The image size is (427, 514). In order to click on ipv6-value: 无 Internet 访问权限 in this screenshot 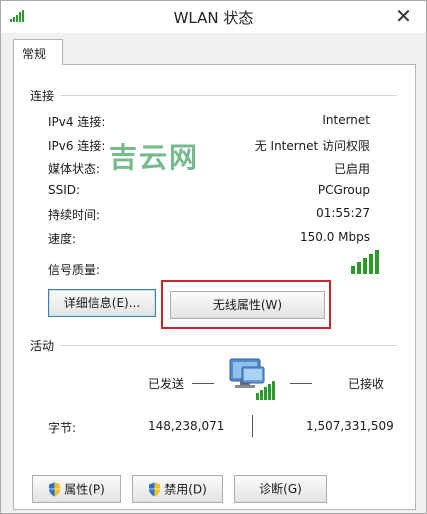, I will do `click(312, 146)`.